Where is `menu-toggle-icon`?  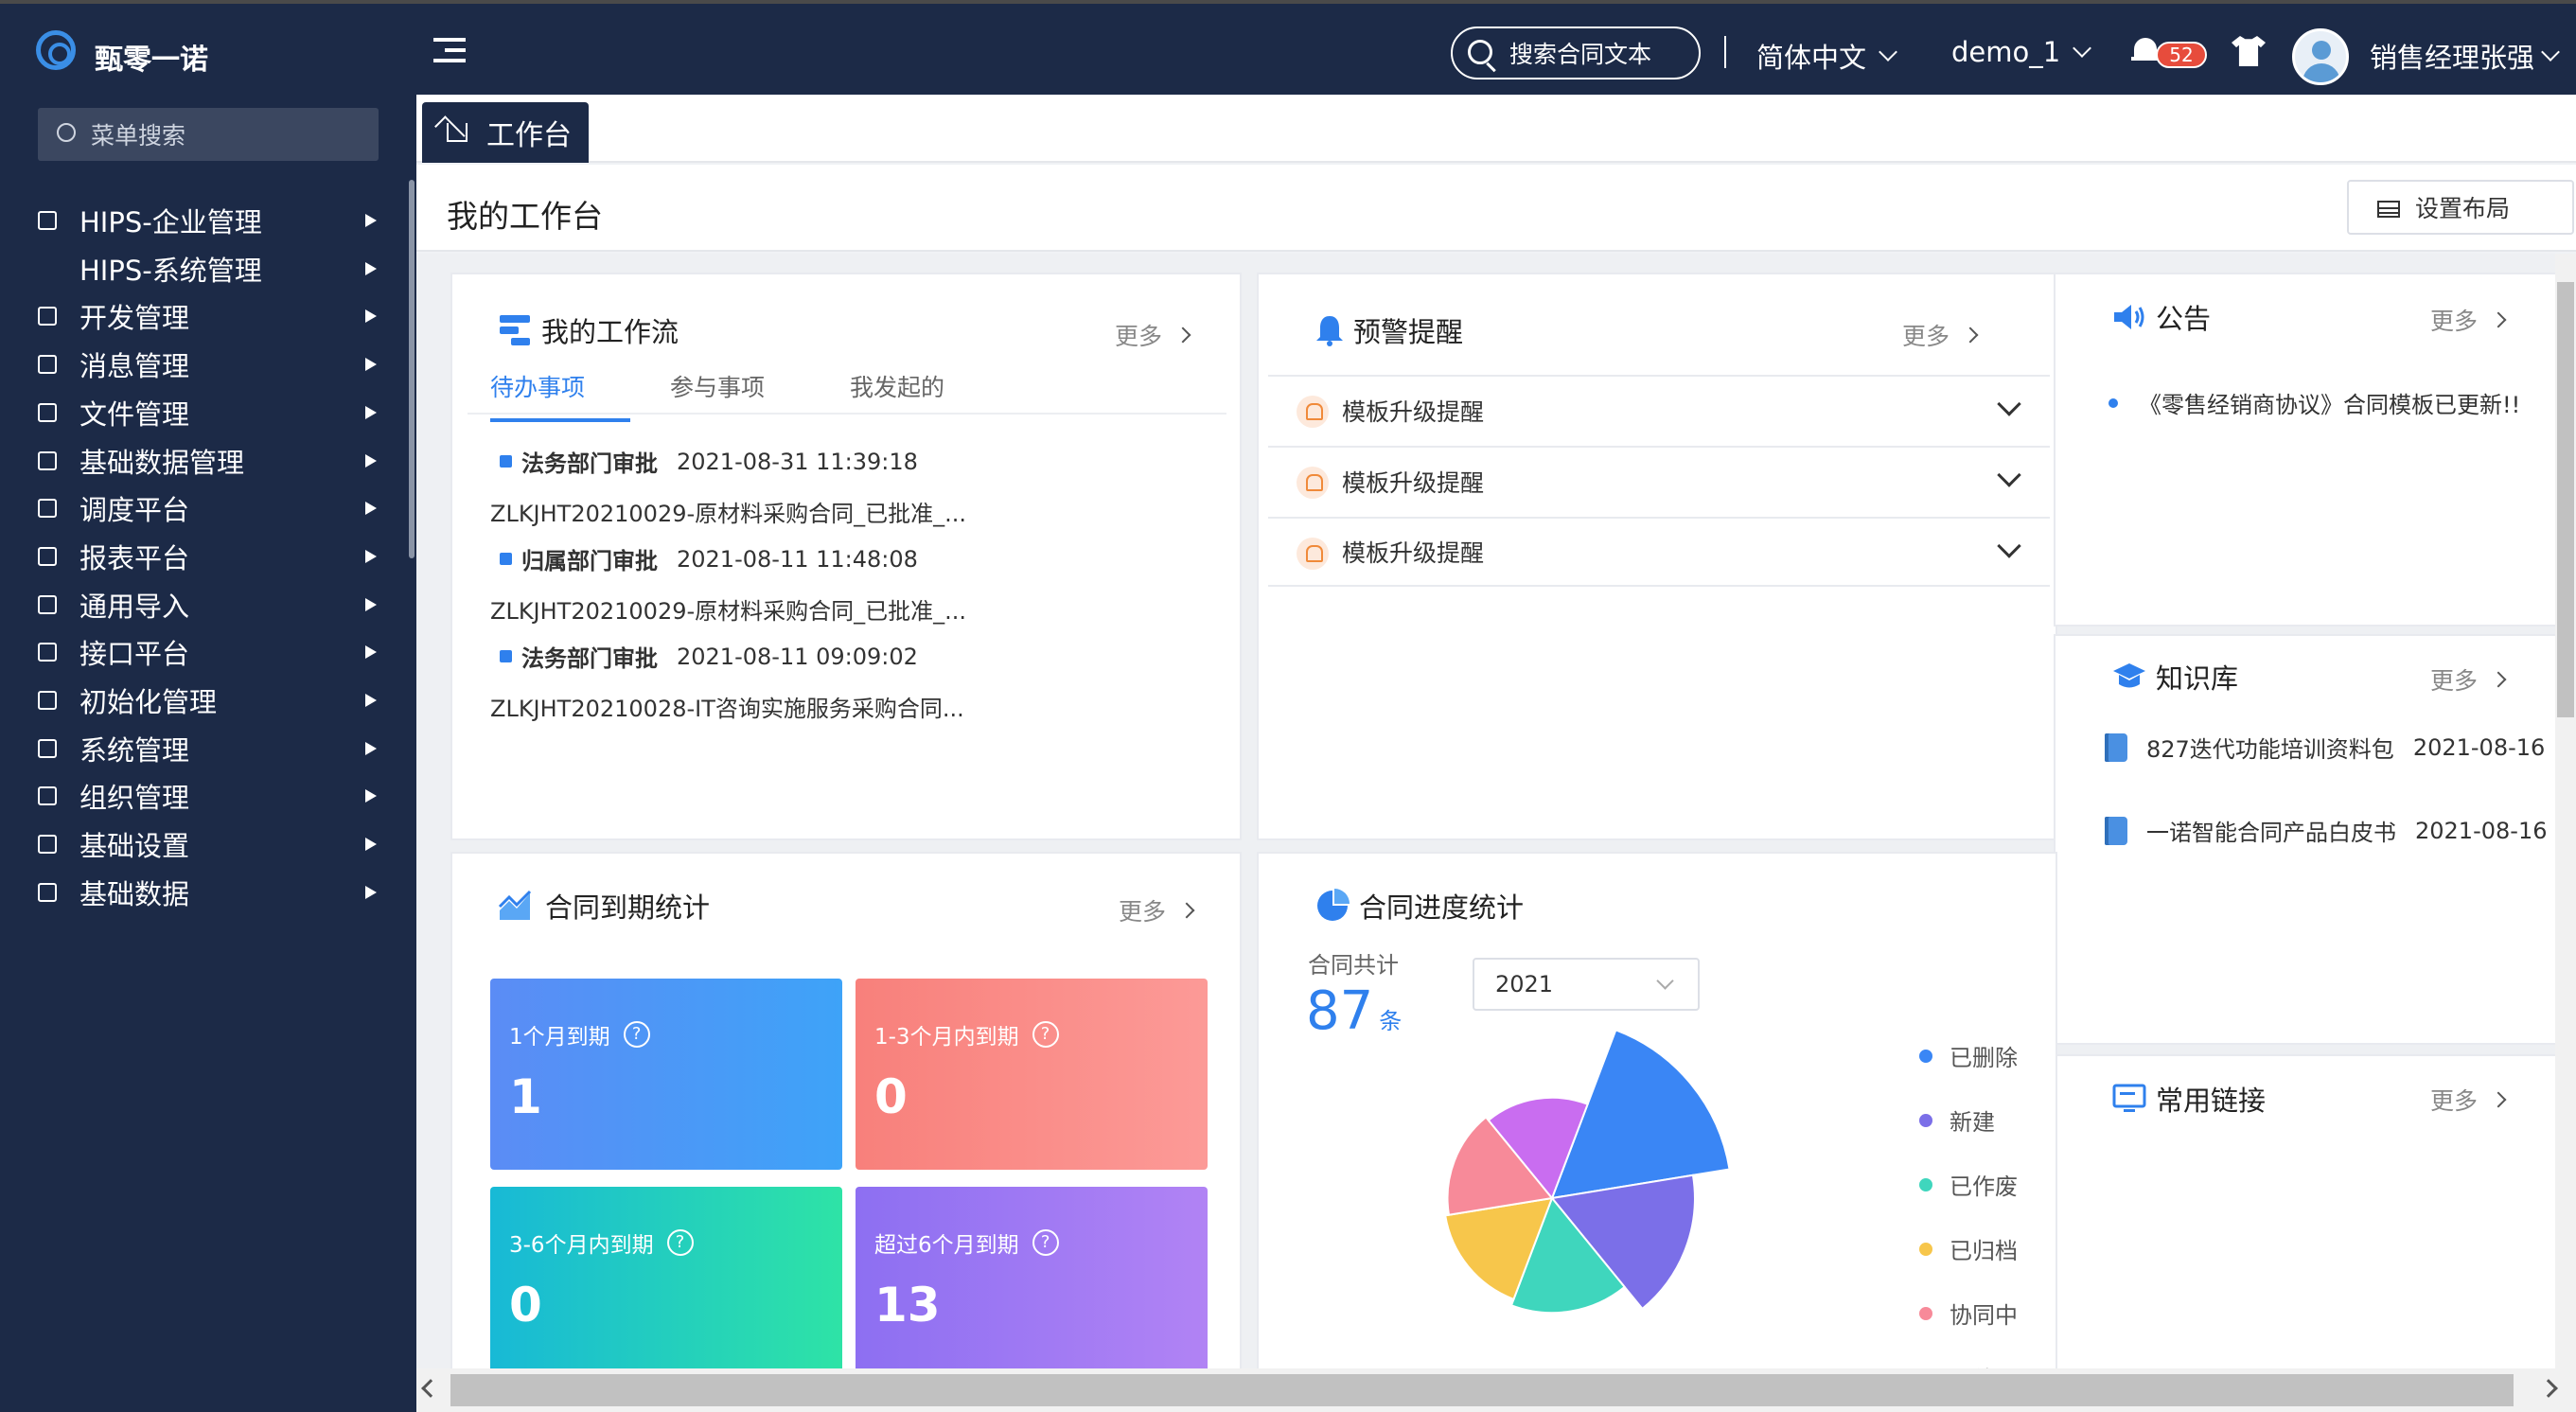 menu-toggle-icon is located at coordinates (449, 51).